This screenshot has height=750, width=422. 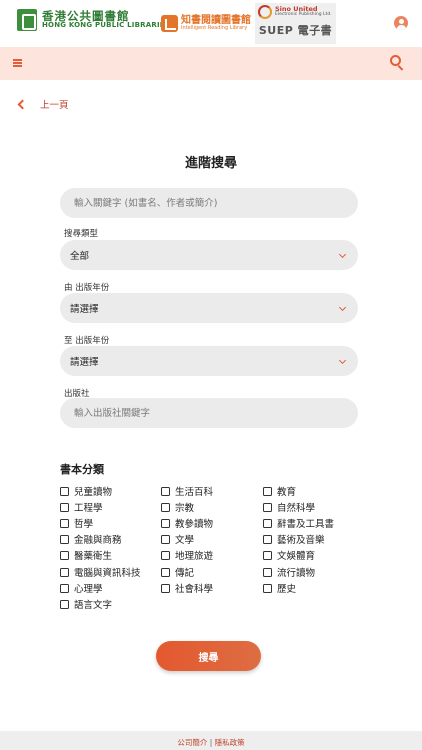 I want to click on year-to-value: 請選擇, so click(x=84, y=362).